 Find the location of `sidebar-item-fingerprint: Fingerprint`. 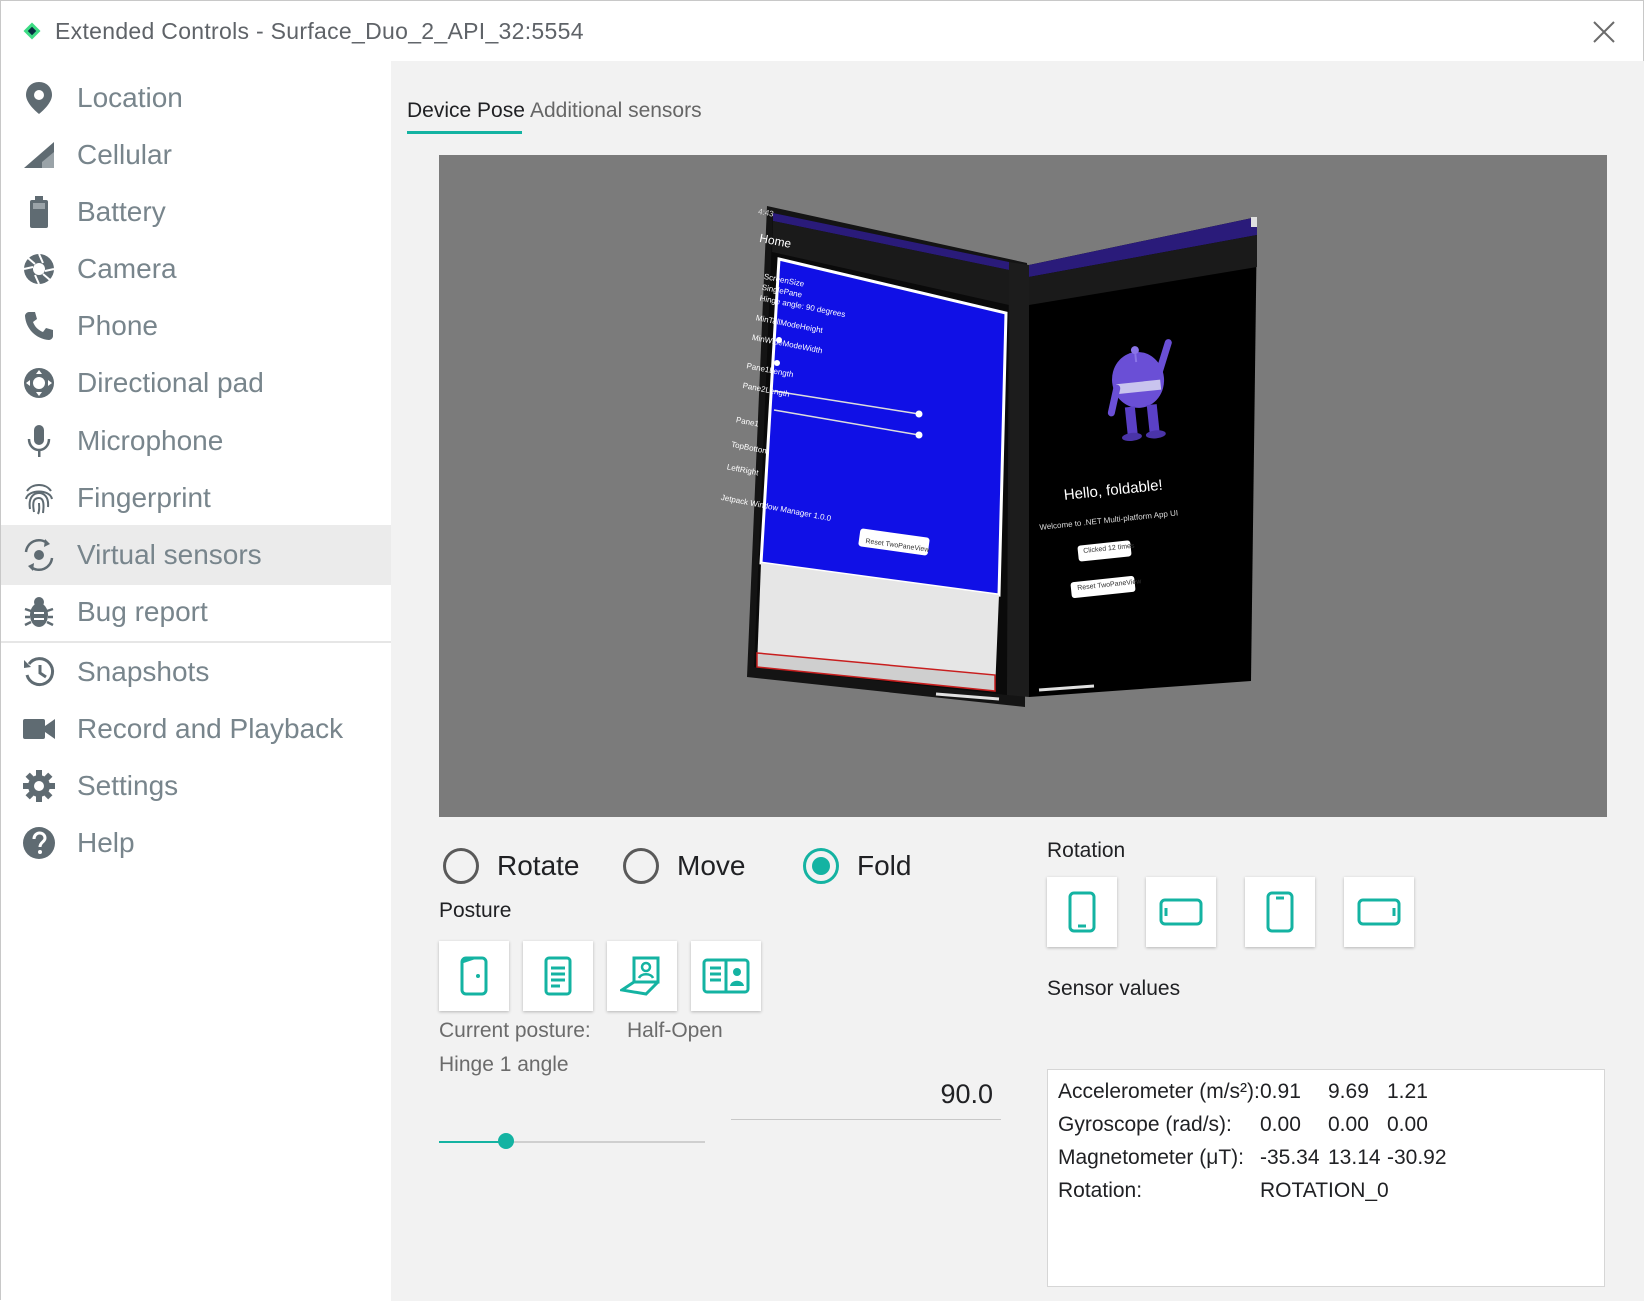

sidebar-item-fingerprint: Fingerprint is located at coordinates (196, 498).